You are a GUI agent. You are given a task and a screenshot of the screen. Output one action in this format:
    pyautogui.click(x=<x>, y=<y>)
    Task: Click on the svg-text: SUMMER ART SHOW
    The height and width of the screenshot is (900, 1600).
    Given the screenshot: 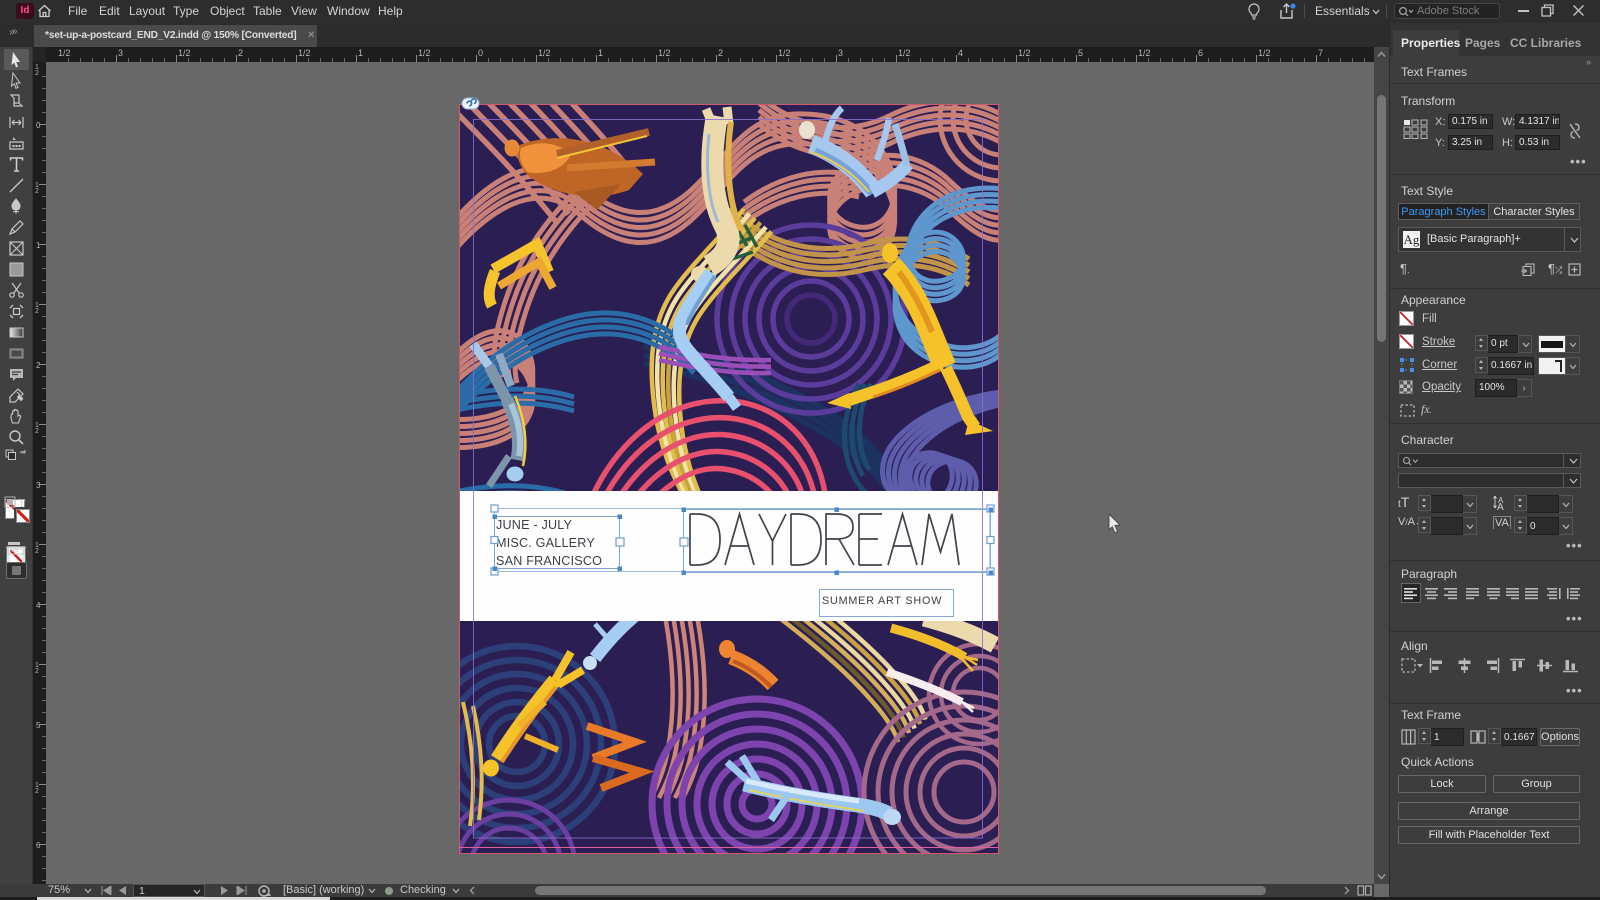 What is the action you would take?
    pyautogui.click(x=882, y=601)
    